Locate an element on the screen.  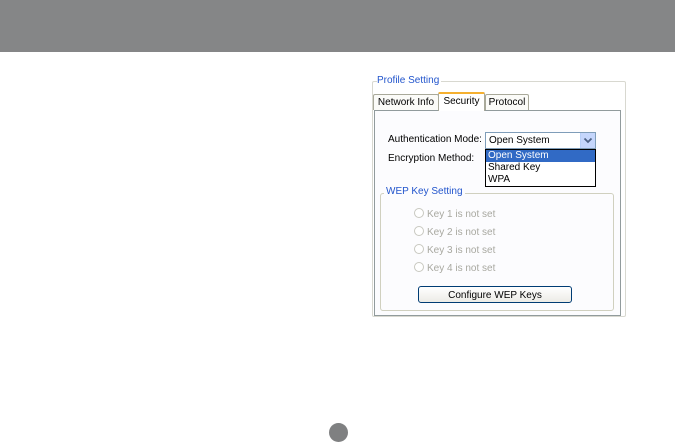
key-2-label: Key 2 is not set is located at coordinates (461, 232).